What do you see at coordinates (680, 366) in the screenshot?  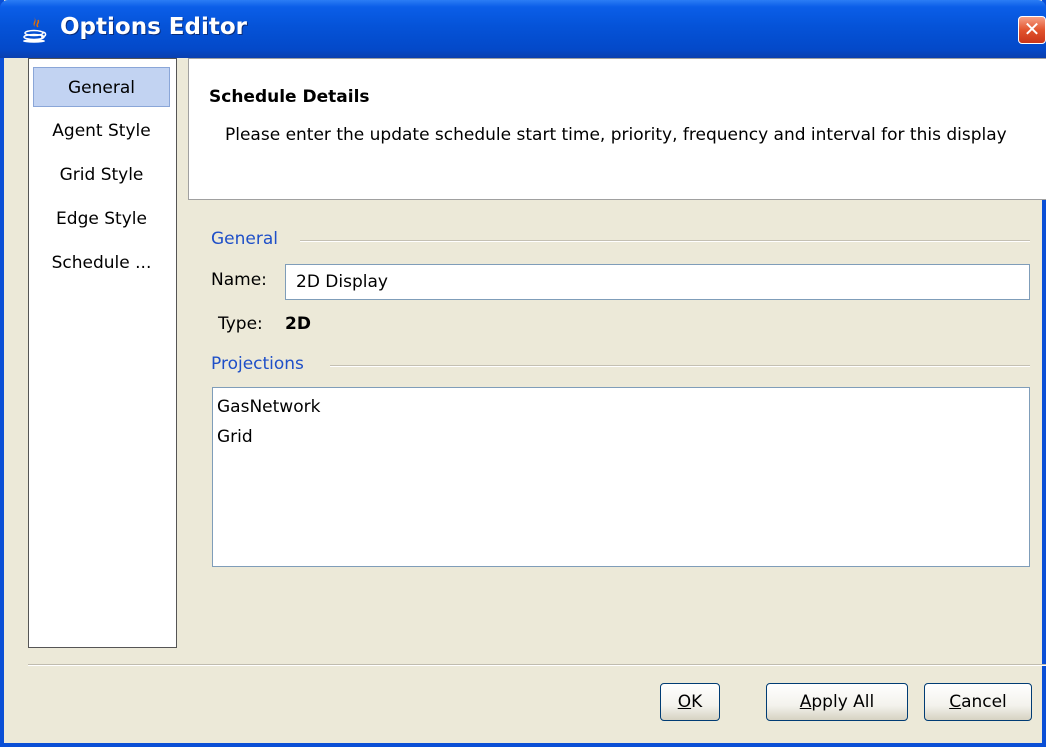 I see `projections-section-divider` at bounding box center [680, 366].